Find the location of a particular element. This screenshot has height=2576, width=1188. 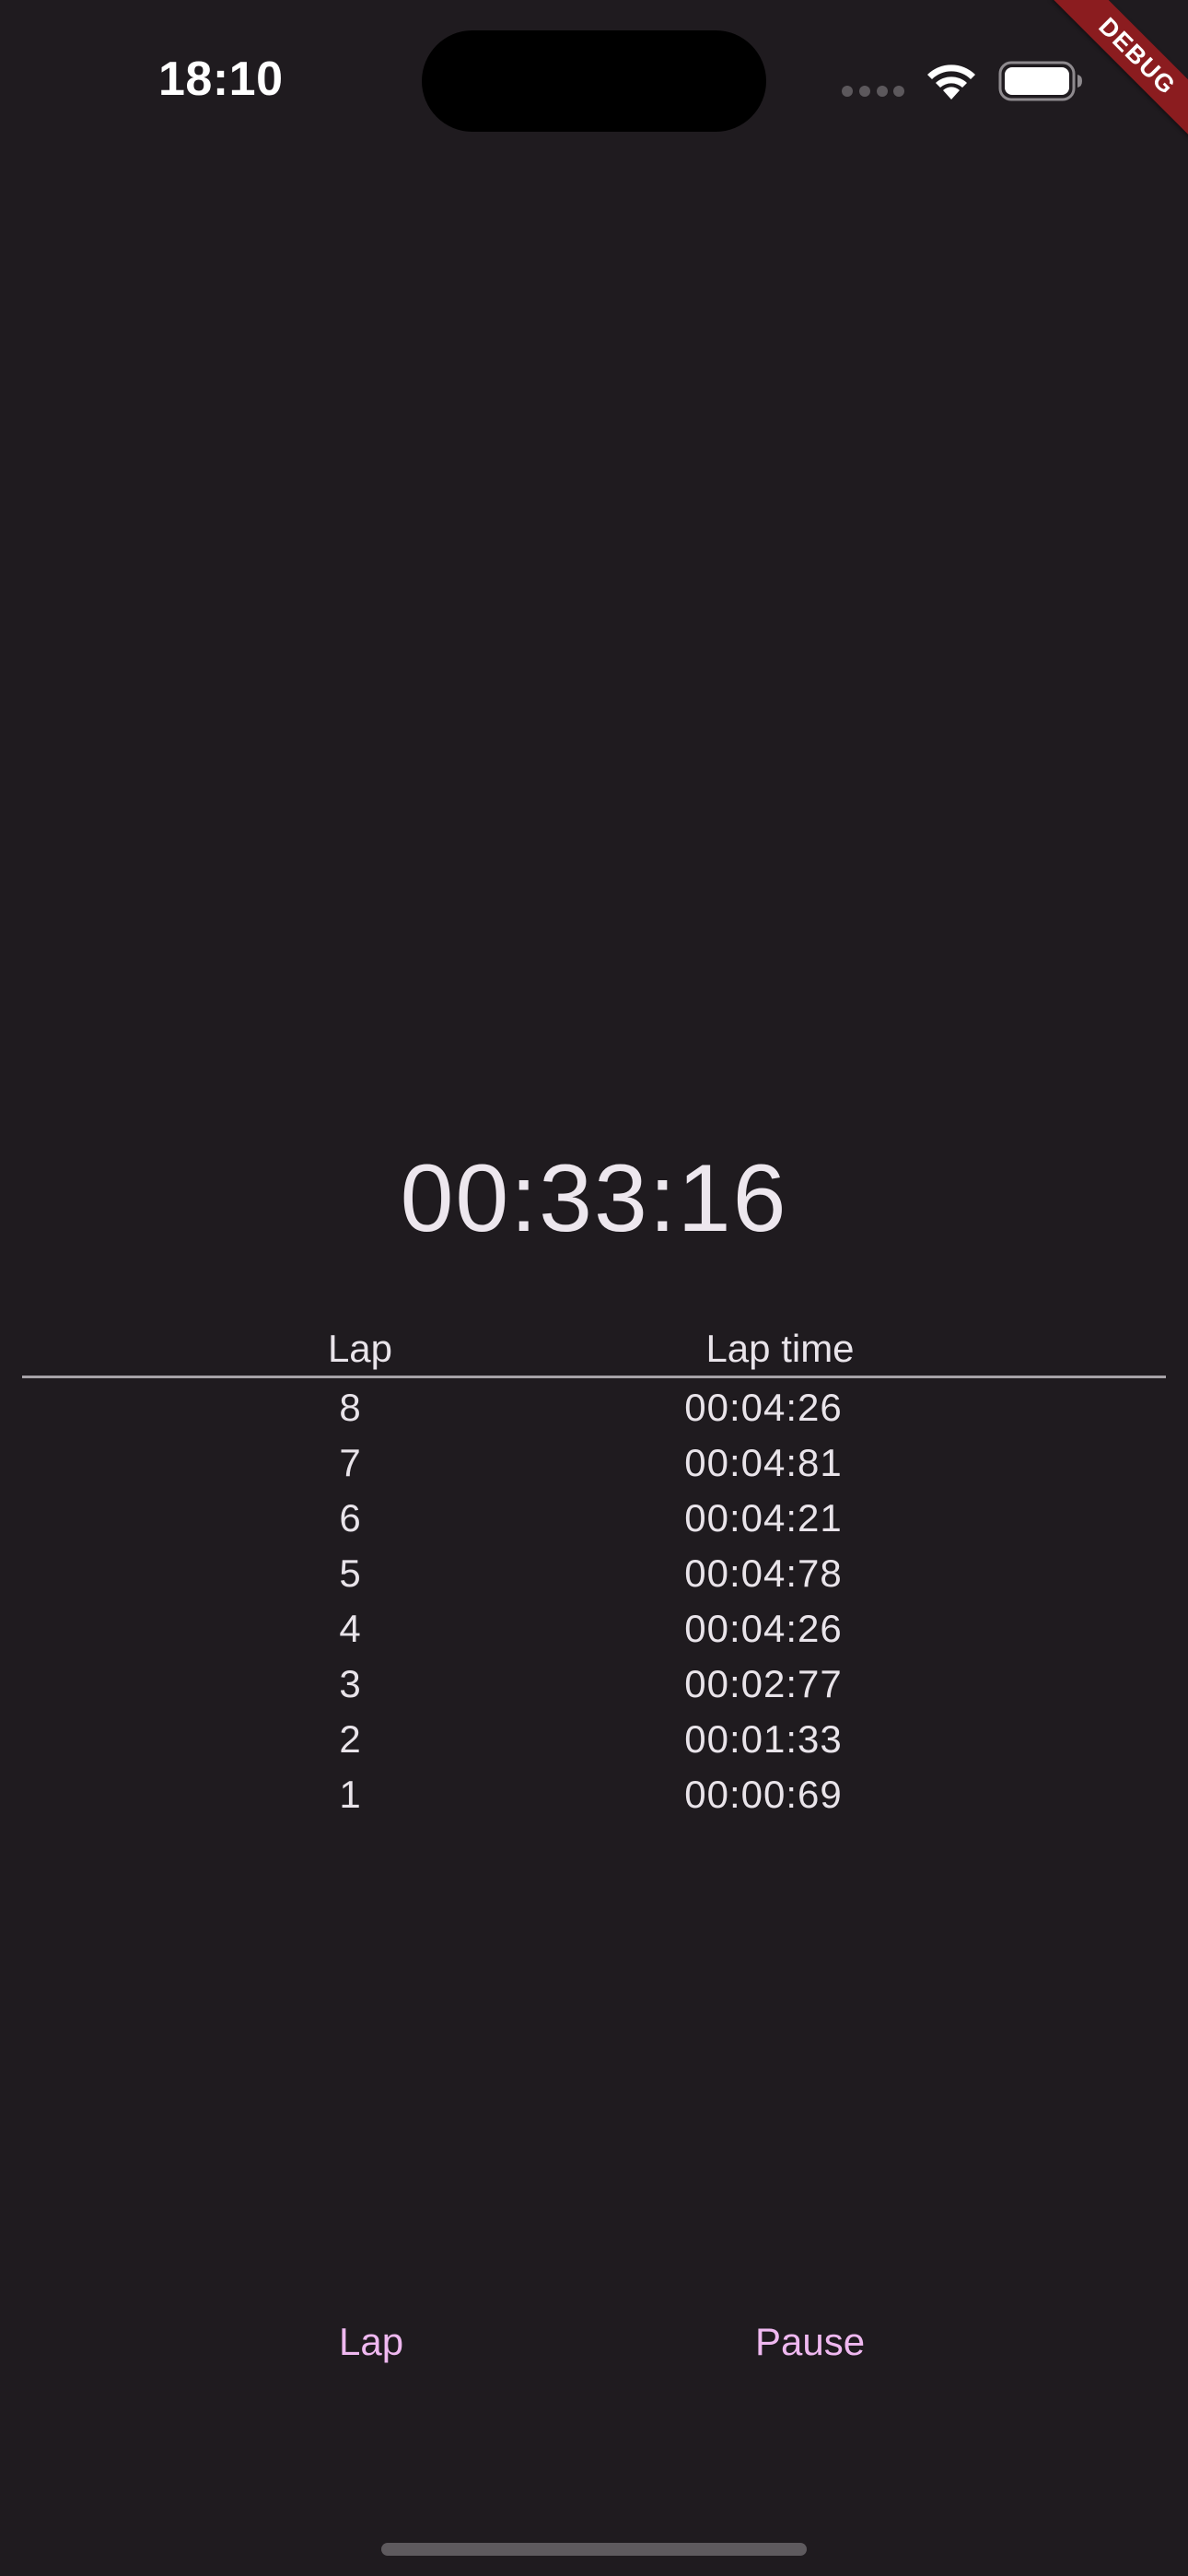

table-row: 1 00:00:69 is located at coordinates (594, 1796).